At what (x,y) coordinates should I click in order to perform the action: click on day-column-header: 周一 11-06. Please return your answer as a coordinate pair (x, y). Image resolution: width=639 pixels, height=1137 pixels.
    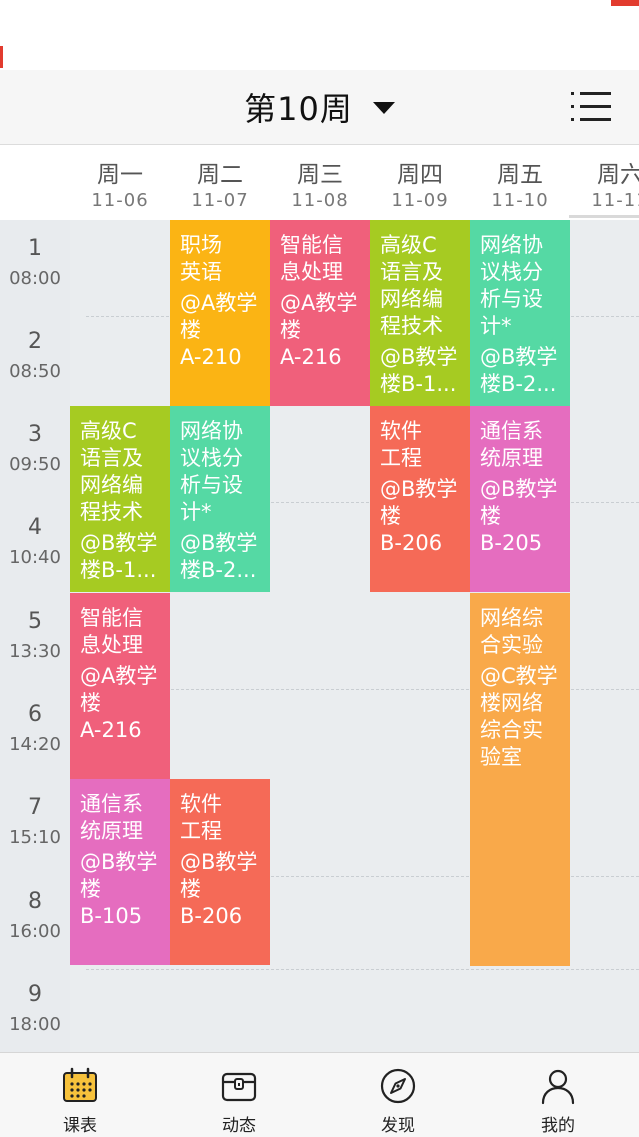
    Looking at the image, I should click on (120, 182).